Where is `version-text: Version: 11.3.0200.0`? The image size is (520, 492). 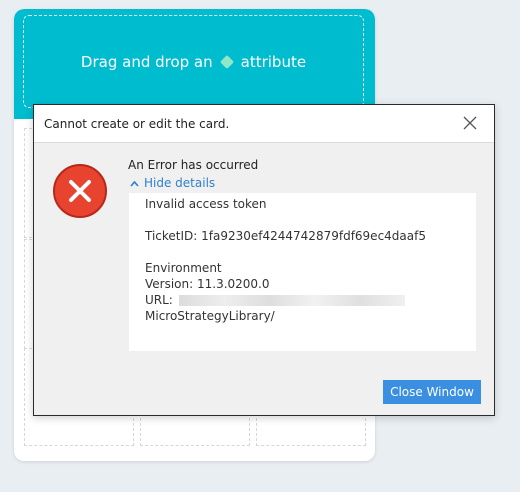
version-text: Version: 11.3.0200.0 is located at coordinates (207, 284).